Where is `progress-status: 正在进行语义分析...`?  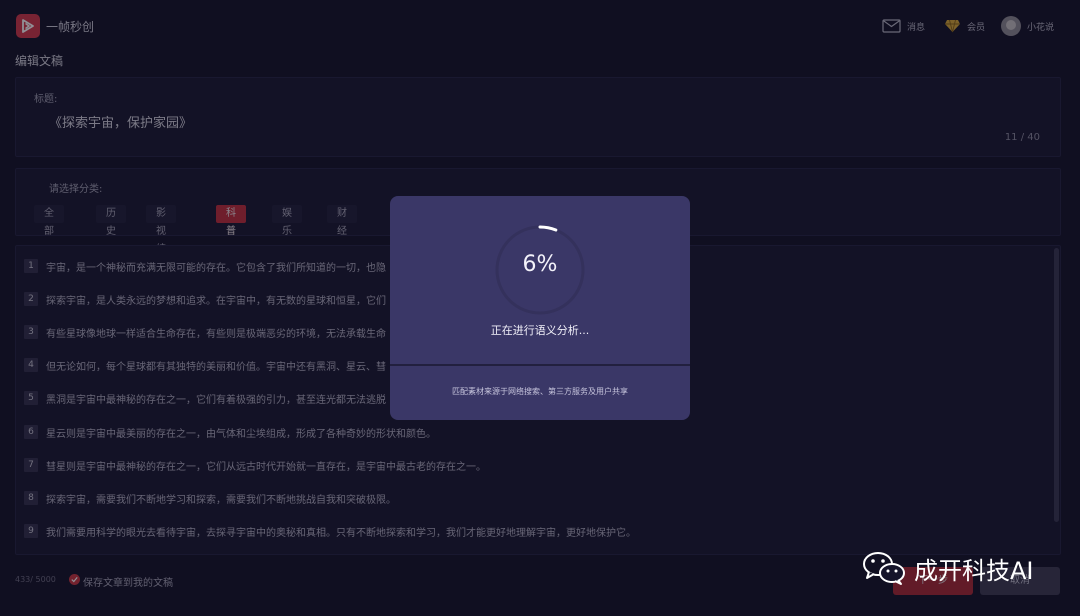
progress-status: 正在进行语义分析... is located at coordinates (540, 330).